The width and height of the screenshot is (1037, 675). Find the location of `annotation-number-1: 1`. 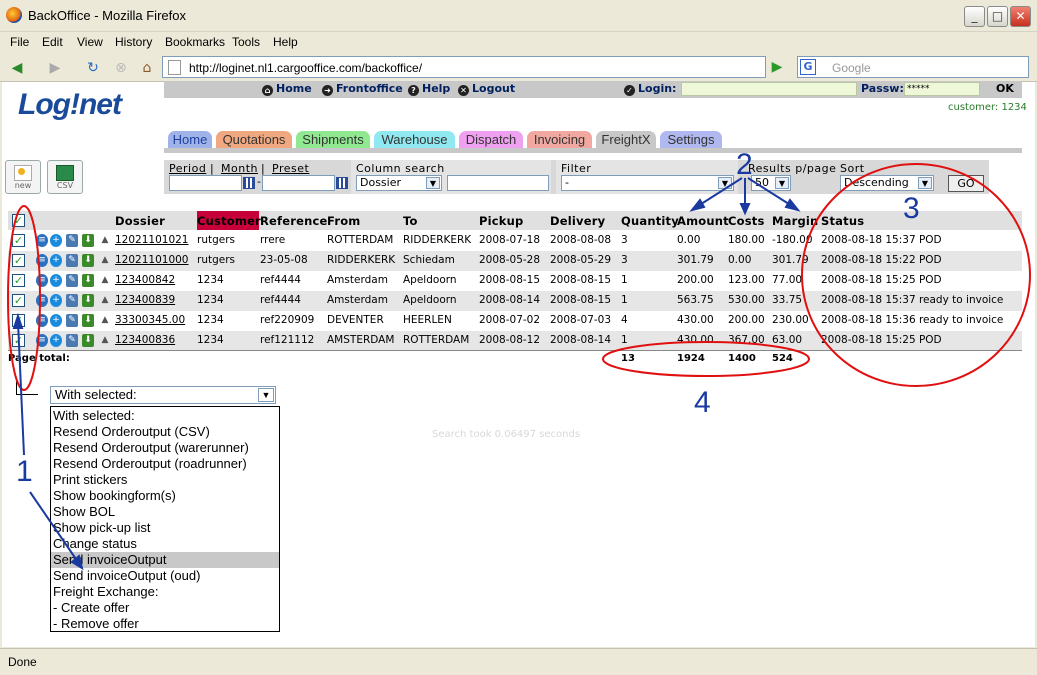

annotation-number-1: 1 is located at coordinates (24, 471).